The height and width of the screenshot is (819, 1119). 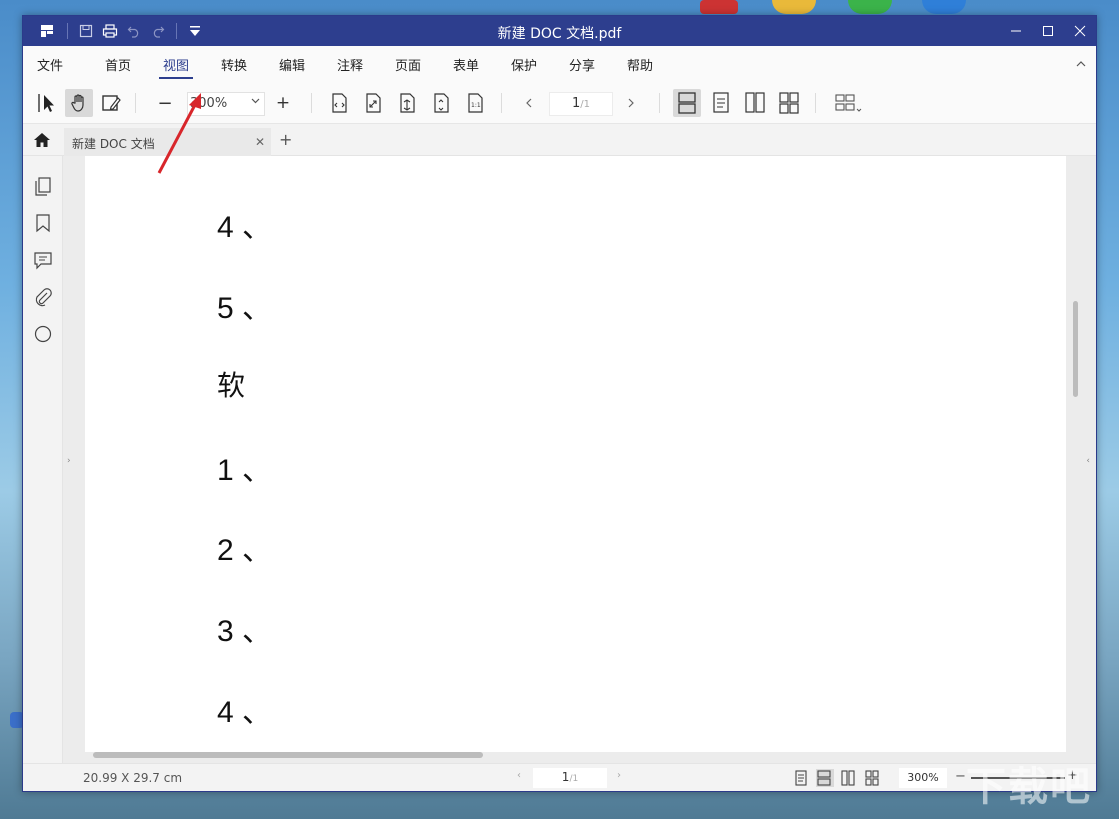 What do you see at coordinates (1080, 31) in the screenshot?
I see `close-button` at bounding box center [1080, 31].